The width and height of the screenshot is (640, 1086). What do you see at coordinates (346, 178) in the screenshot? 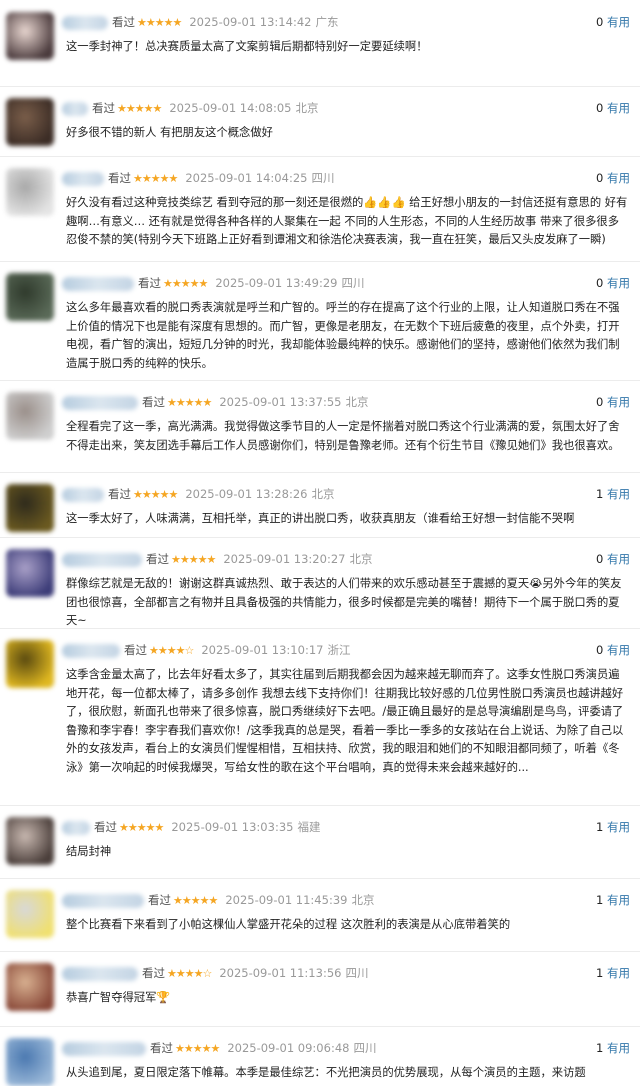
I see `review-meta: 看过 ★★★★★ 2025-09-01 14:04:25 四川 0 有用` at bounding box center [346, 178].